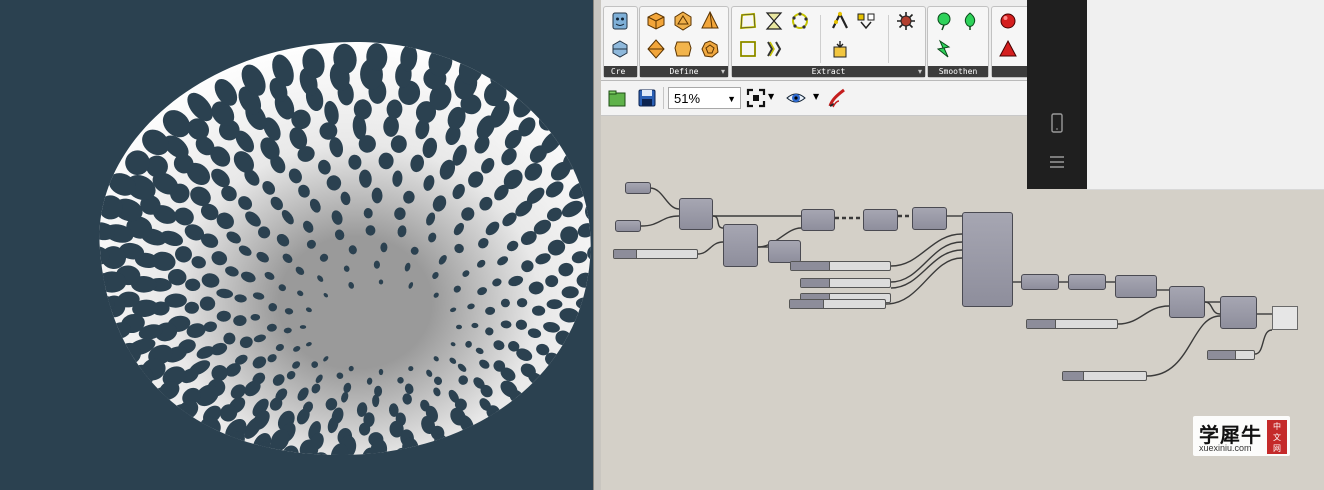  Describe the element at coordinates (866, 21) in the screenshot. I see `cull-faces-icon` at that location.